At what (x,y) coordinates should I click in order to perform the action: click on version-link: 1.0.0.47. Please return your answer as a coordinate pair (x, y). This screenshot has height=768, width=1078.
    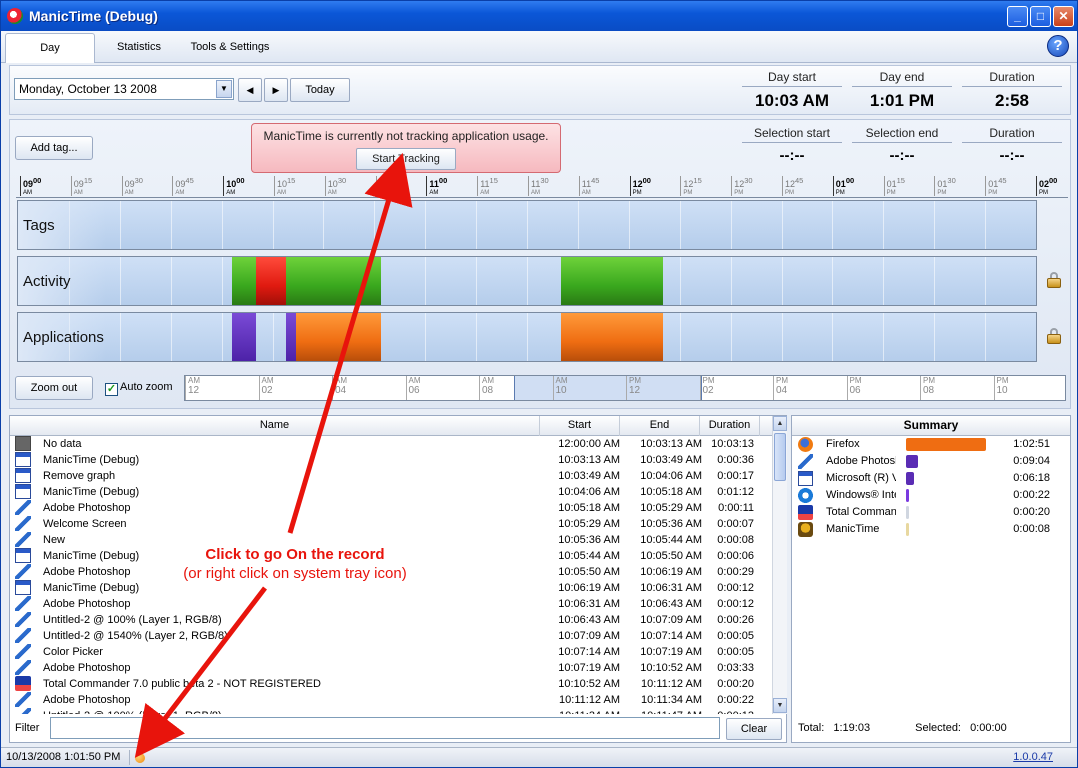
    Looking at the image, I should click on (1033, 757).